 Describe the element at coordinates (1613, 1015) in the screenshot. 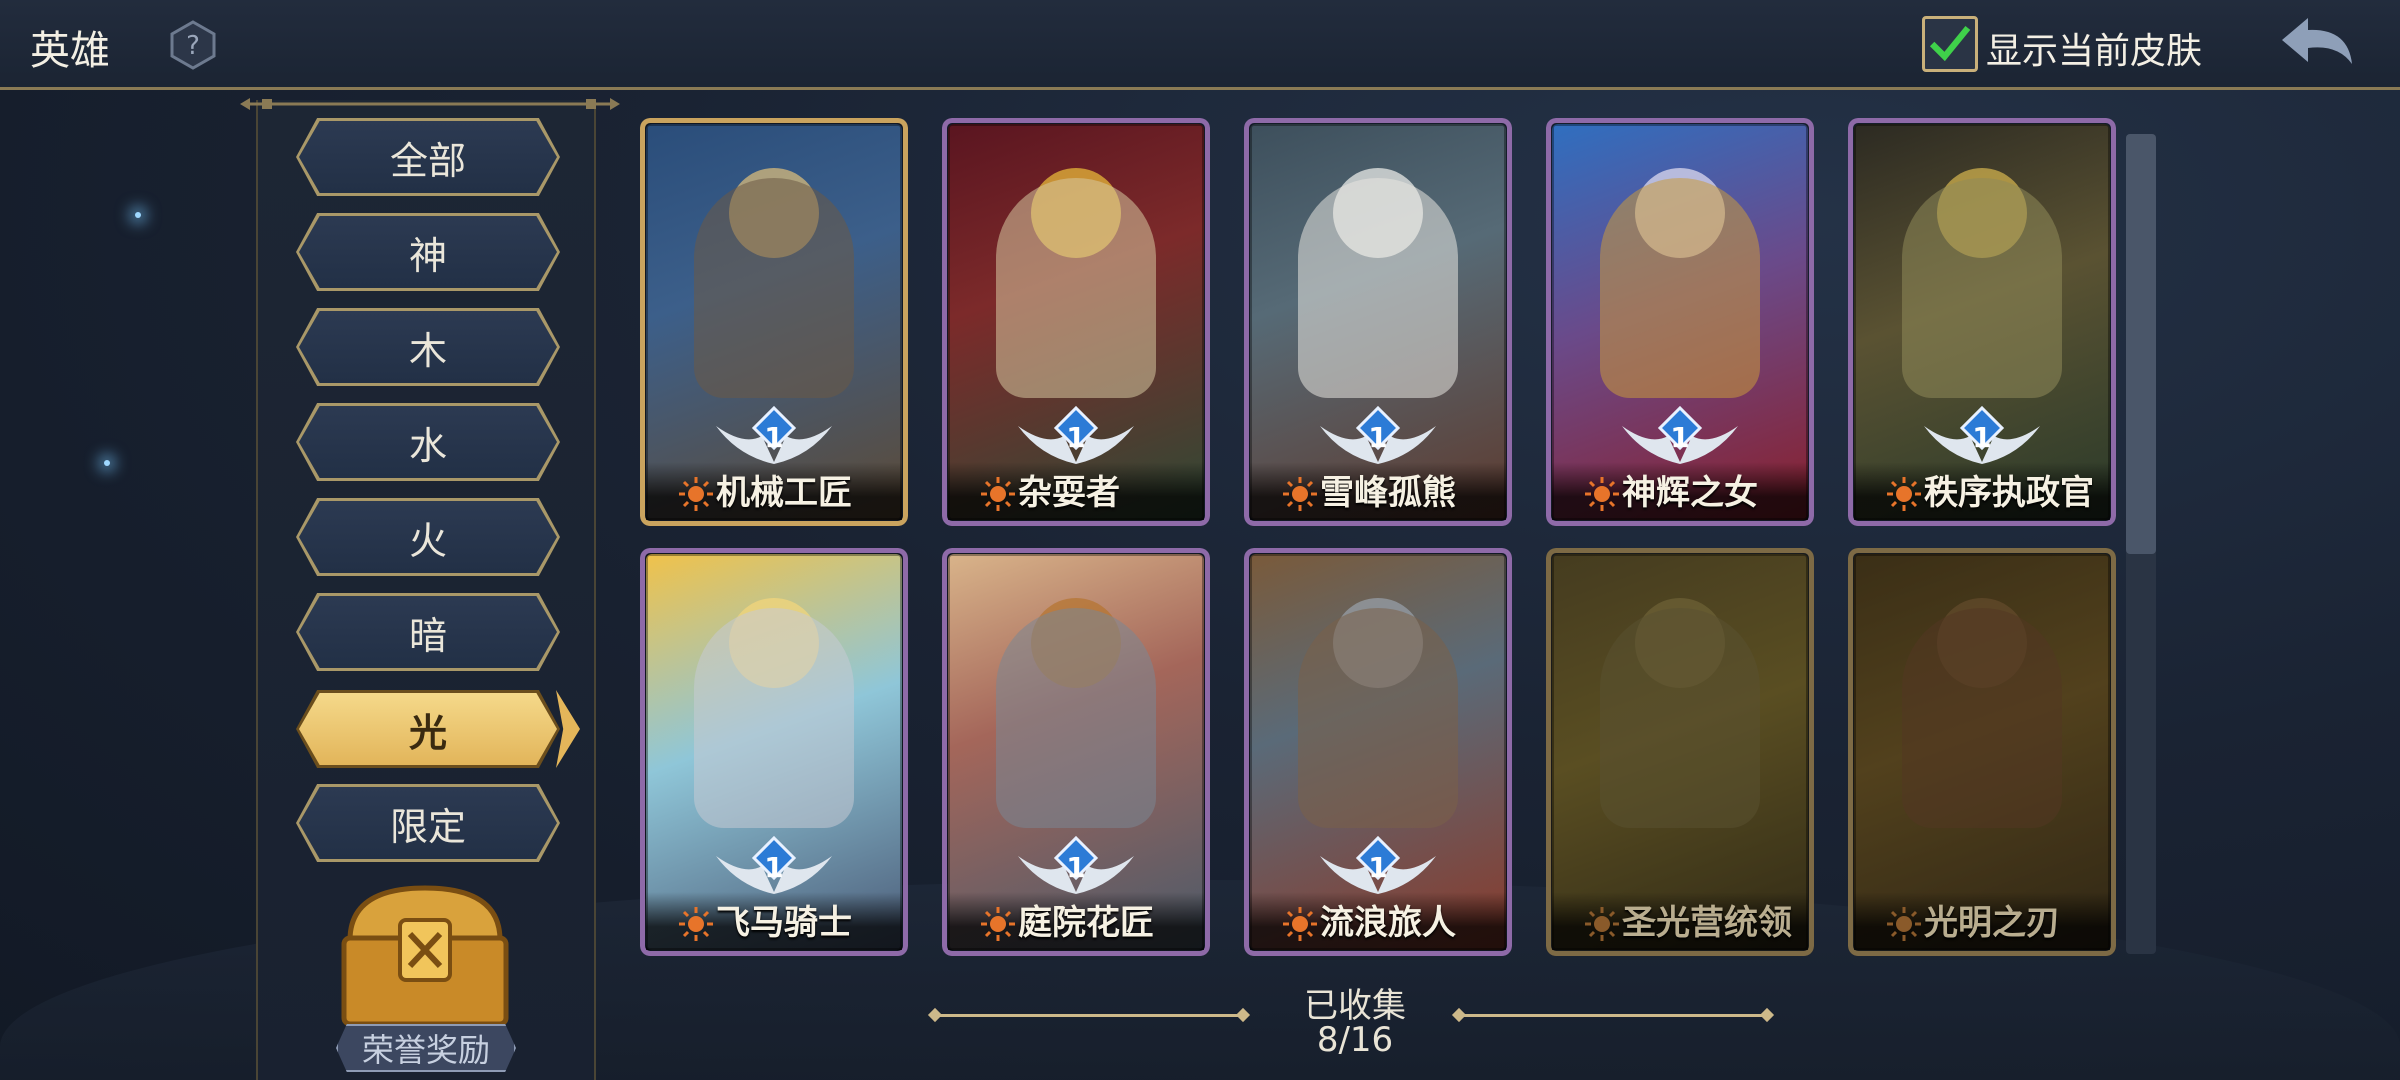

I see `divider-right` at that location.